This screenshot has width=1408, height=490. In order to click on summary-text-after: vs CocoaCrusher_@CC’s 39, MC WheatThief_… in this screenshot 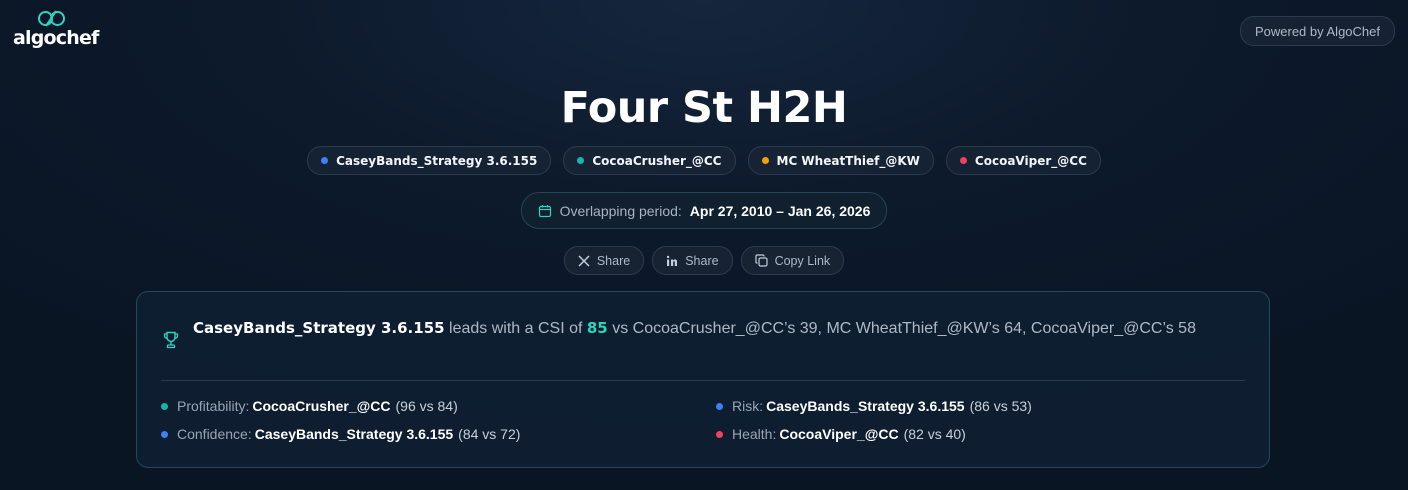, I will do `click(901, 328)`.